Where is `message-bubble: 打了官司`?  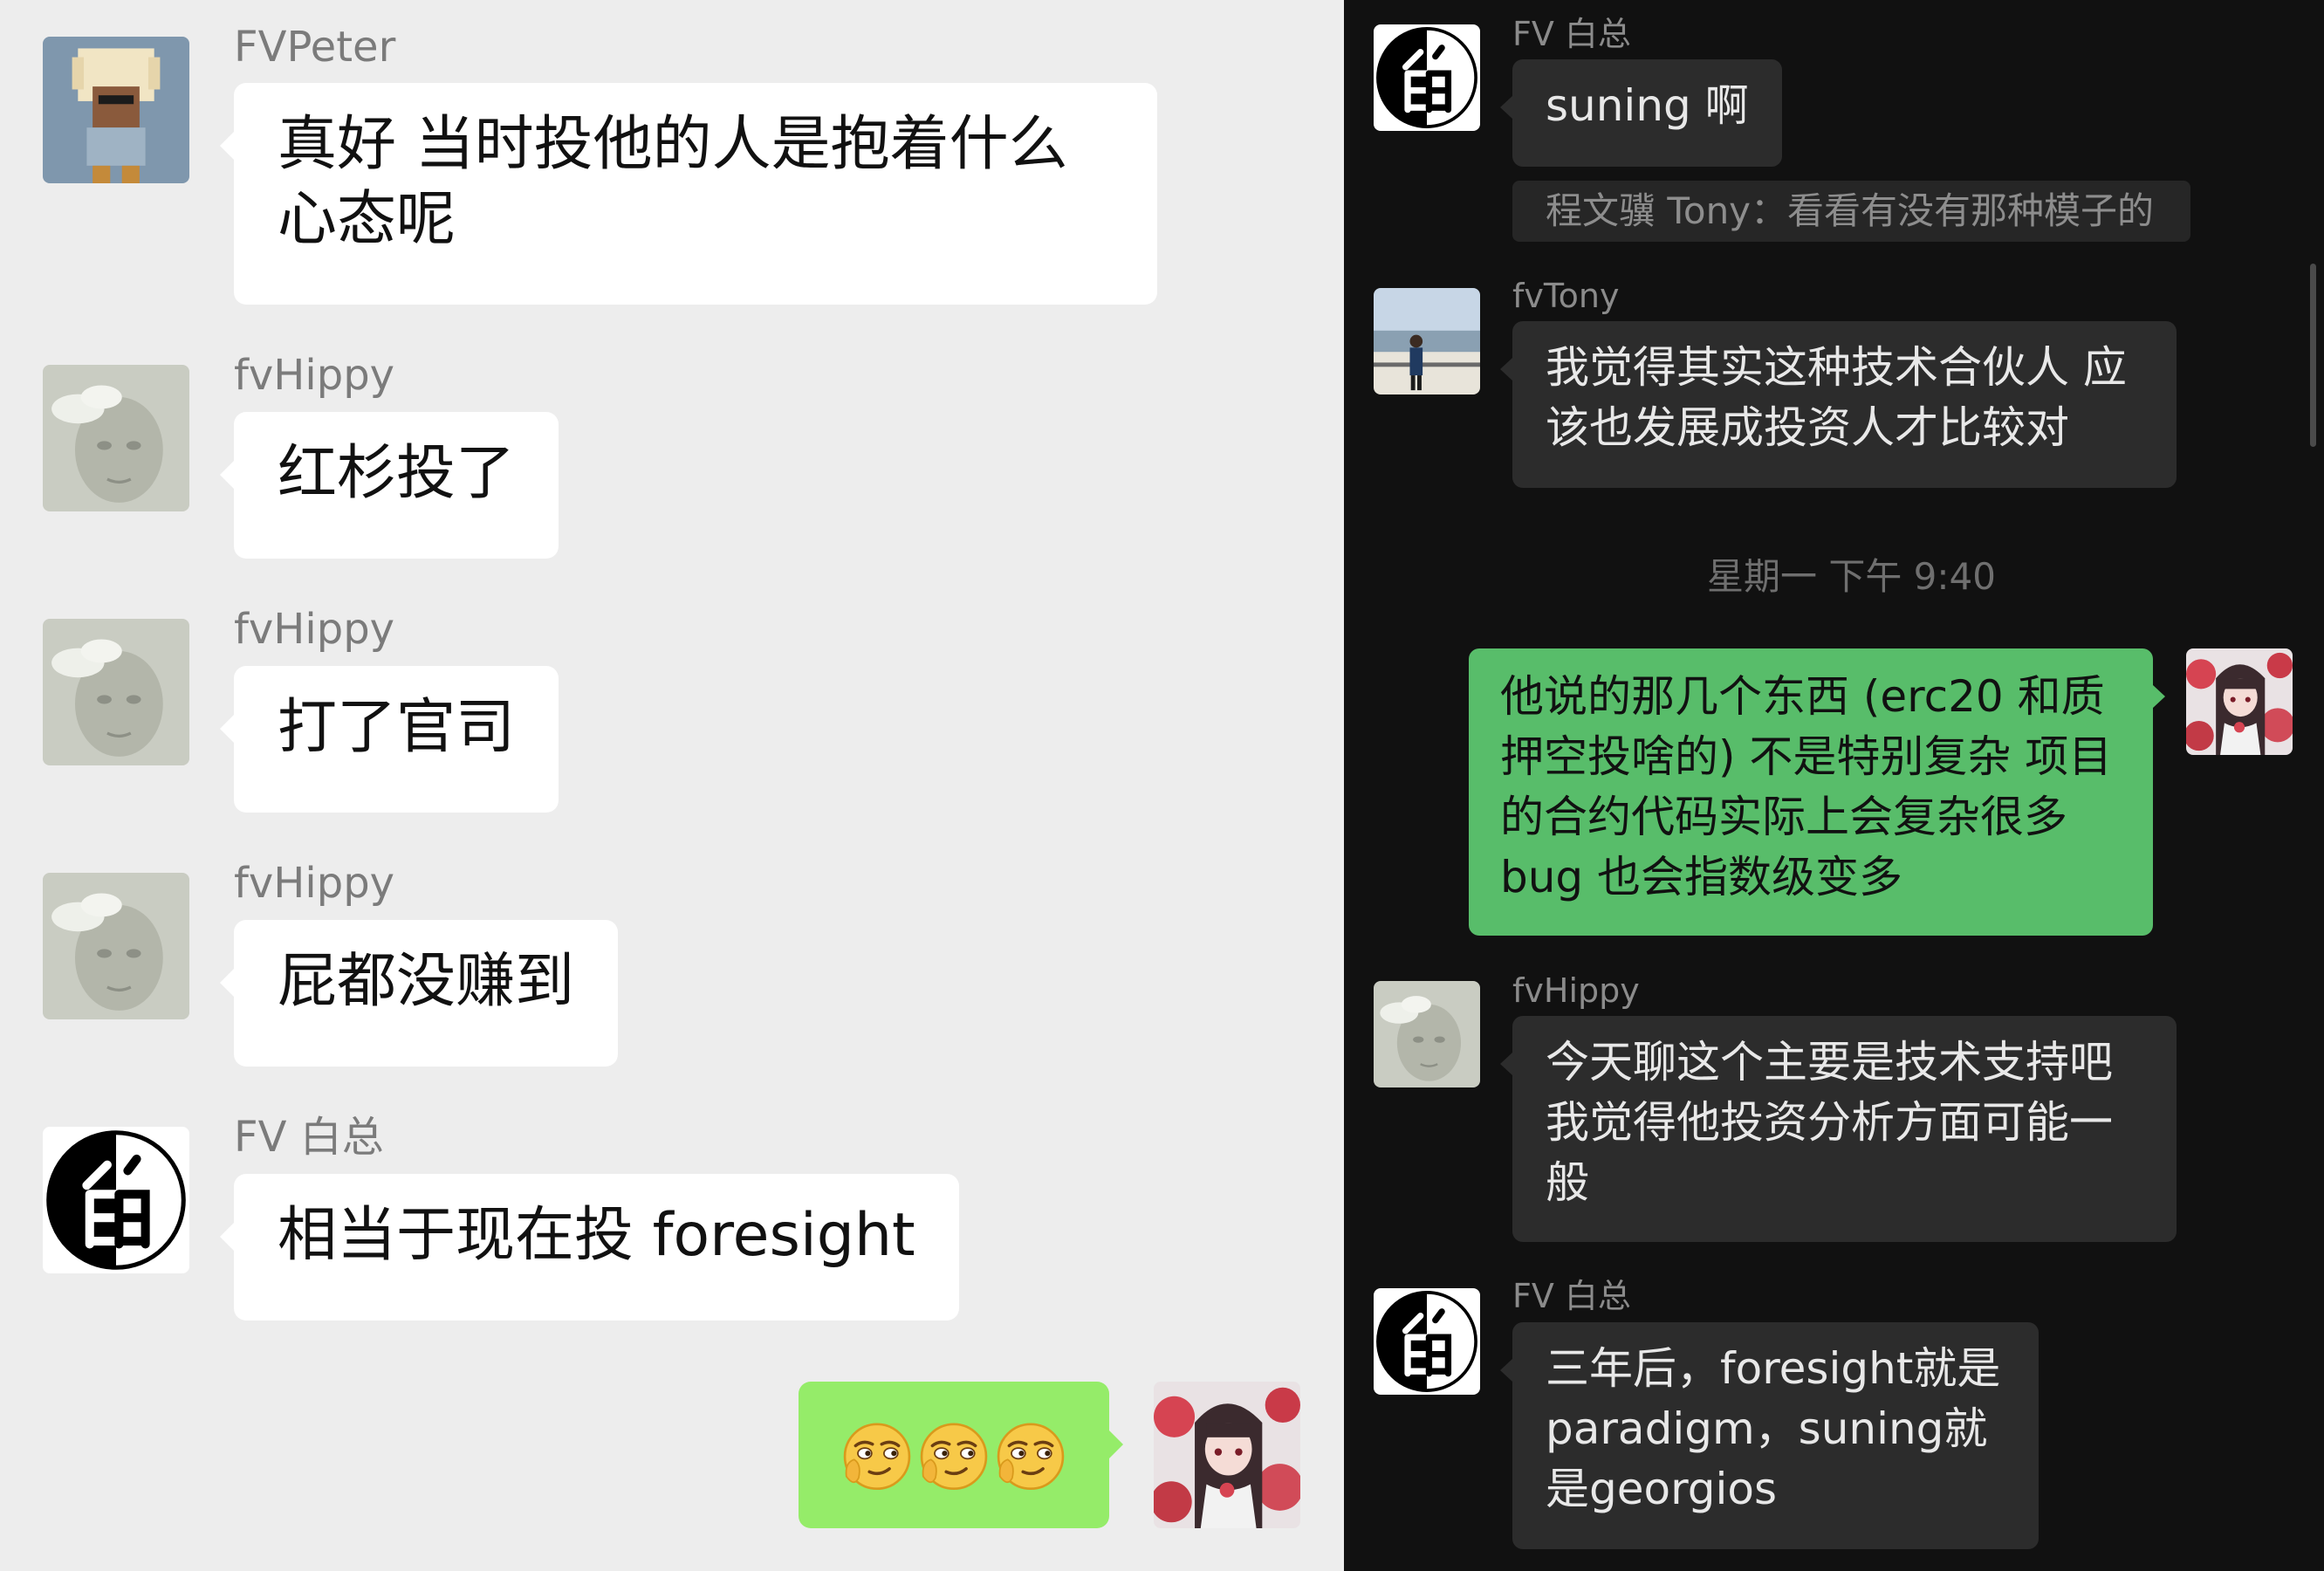
message-bubble: 打了官司 is located at coordinates (389, 739).